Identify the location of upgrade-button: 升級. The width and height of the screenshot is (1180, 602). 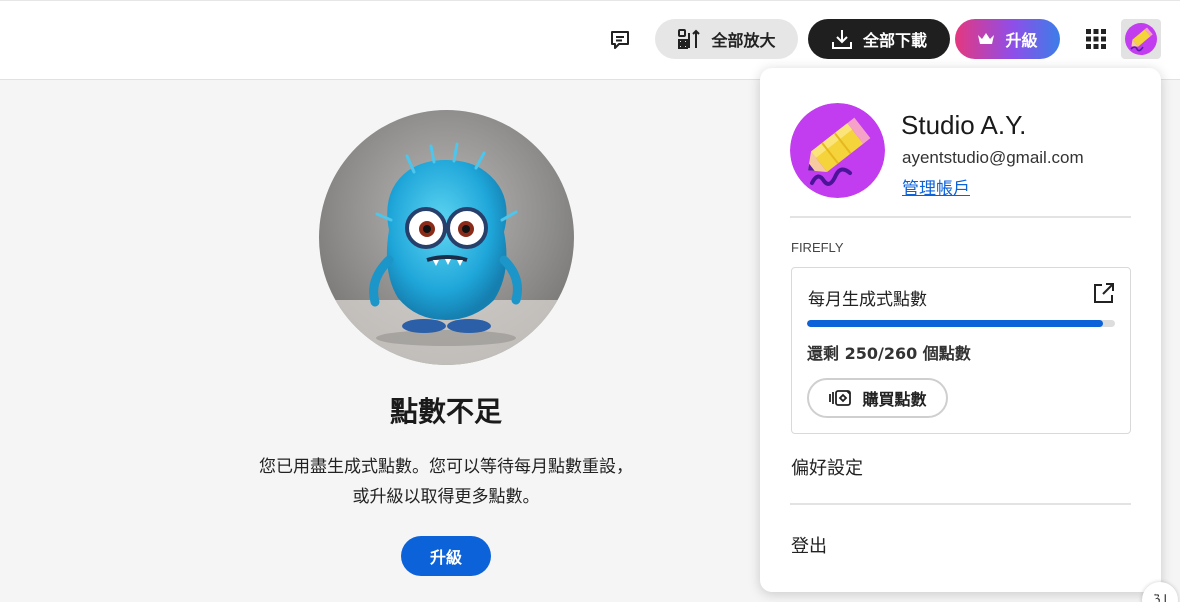
(1007, 39).